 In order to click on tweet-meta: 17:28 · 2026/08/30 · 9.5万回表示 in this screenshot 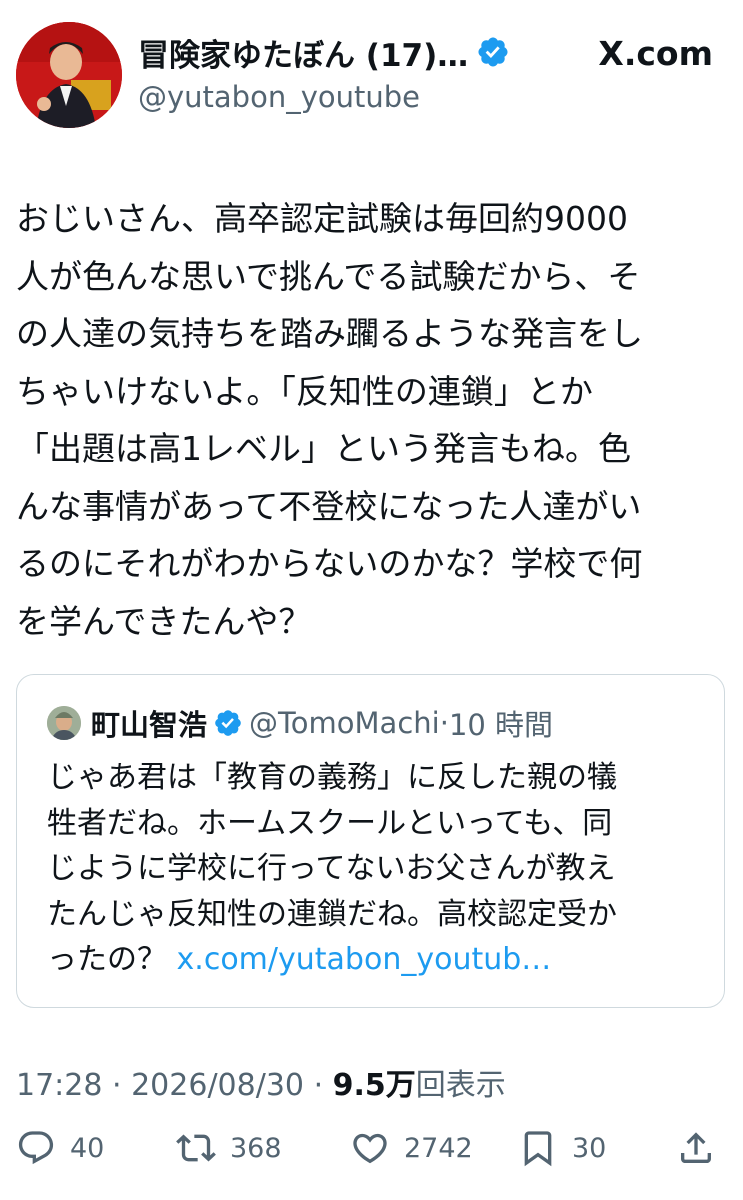, I will do `click(261, 1082)`.